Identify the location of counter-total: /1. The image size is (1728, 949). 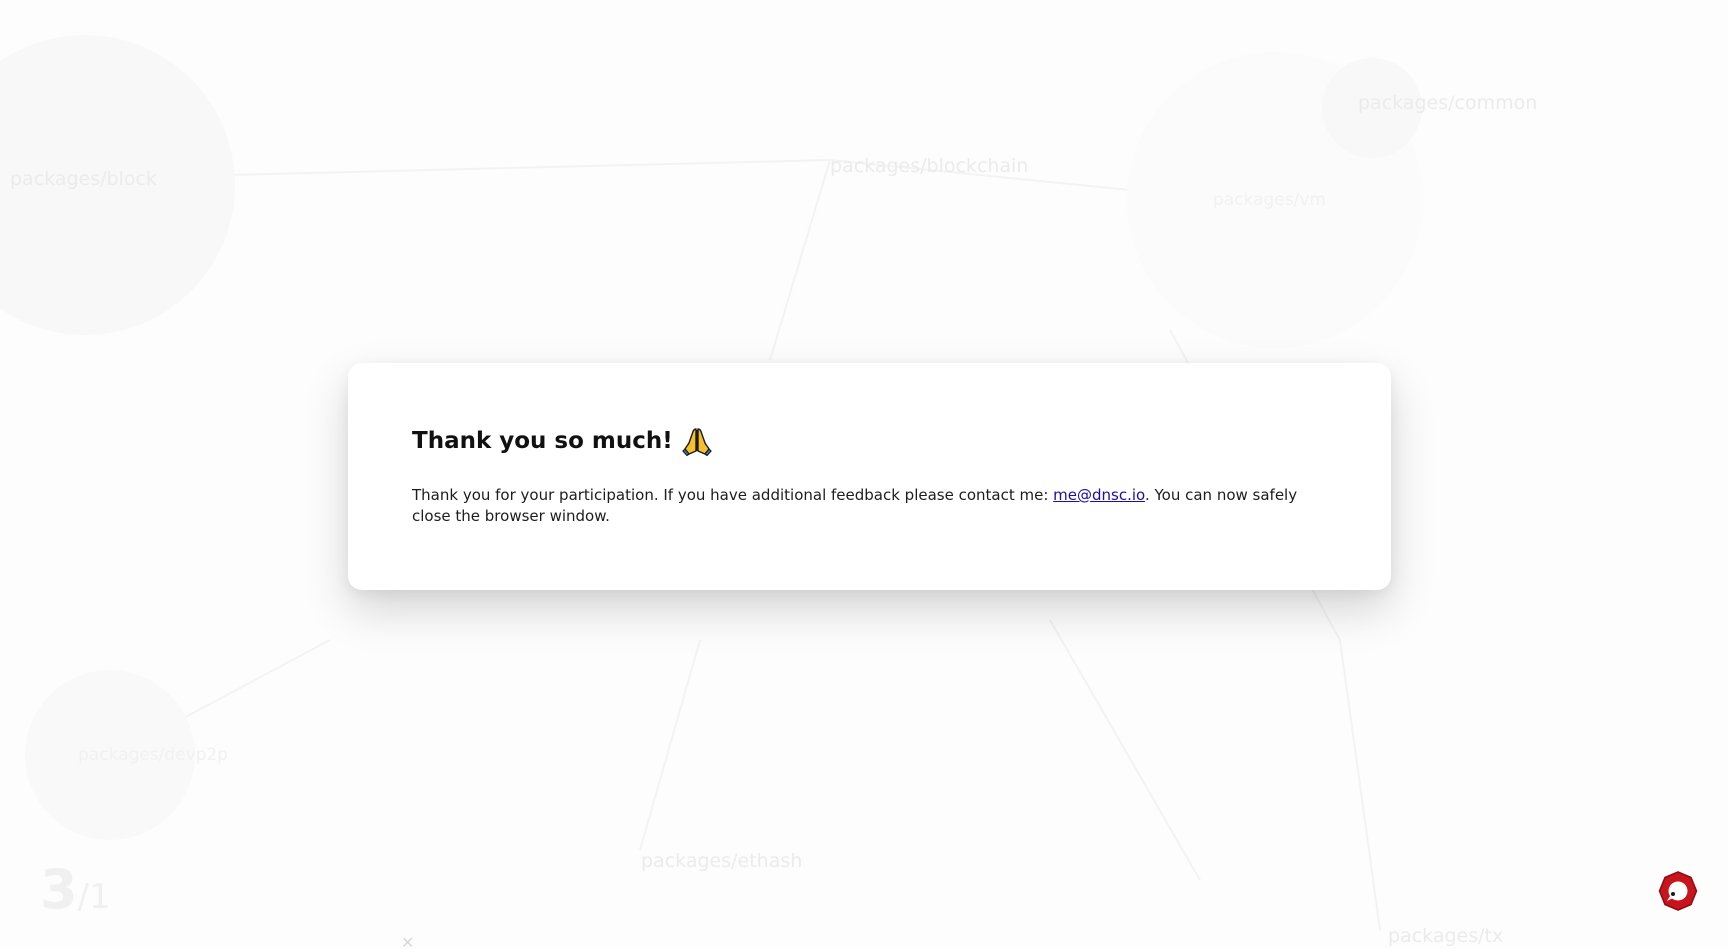
(94, 897).